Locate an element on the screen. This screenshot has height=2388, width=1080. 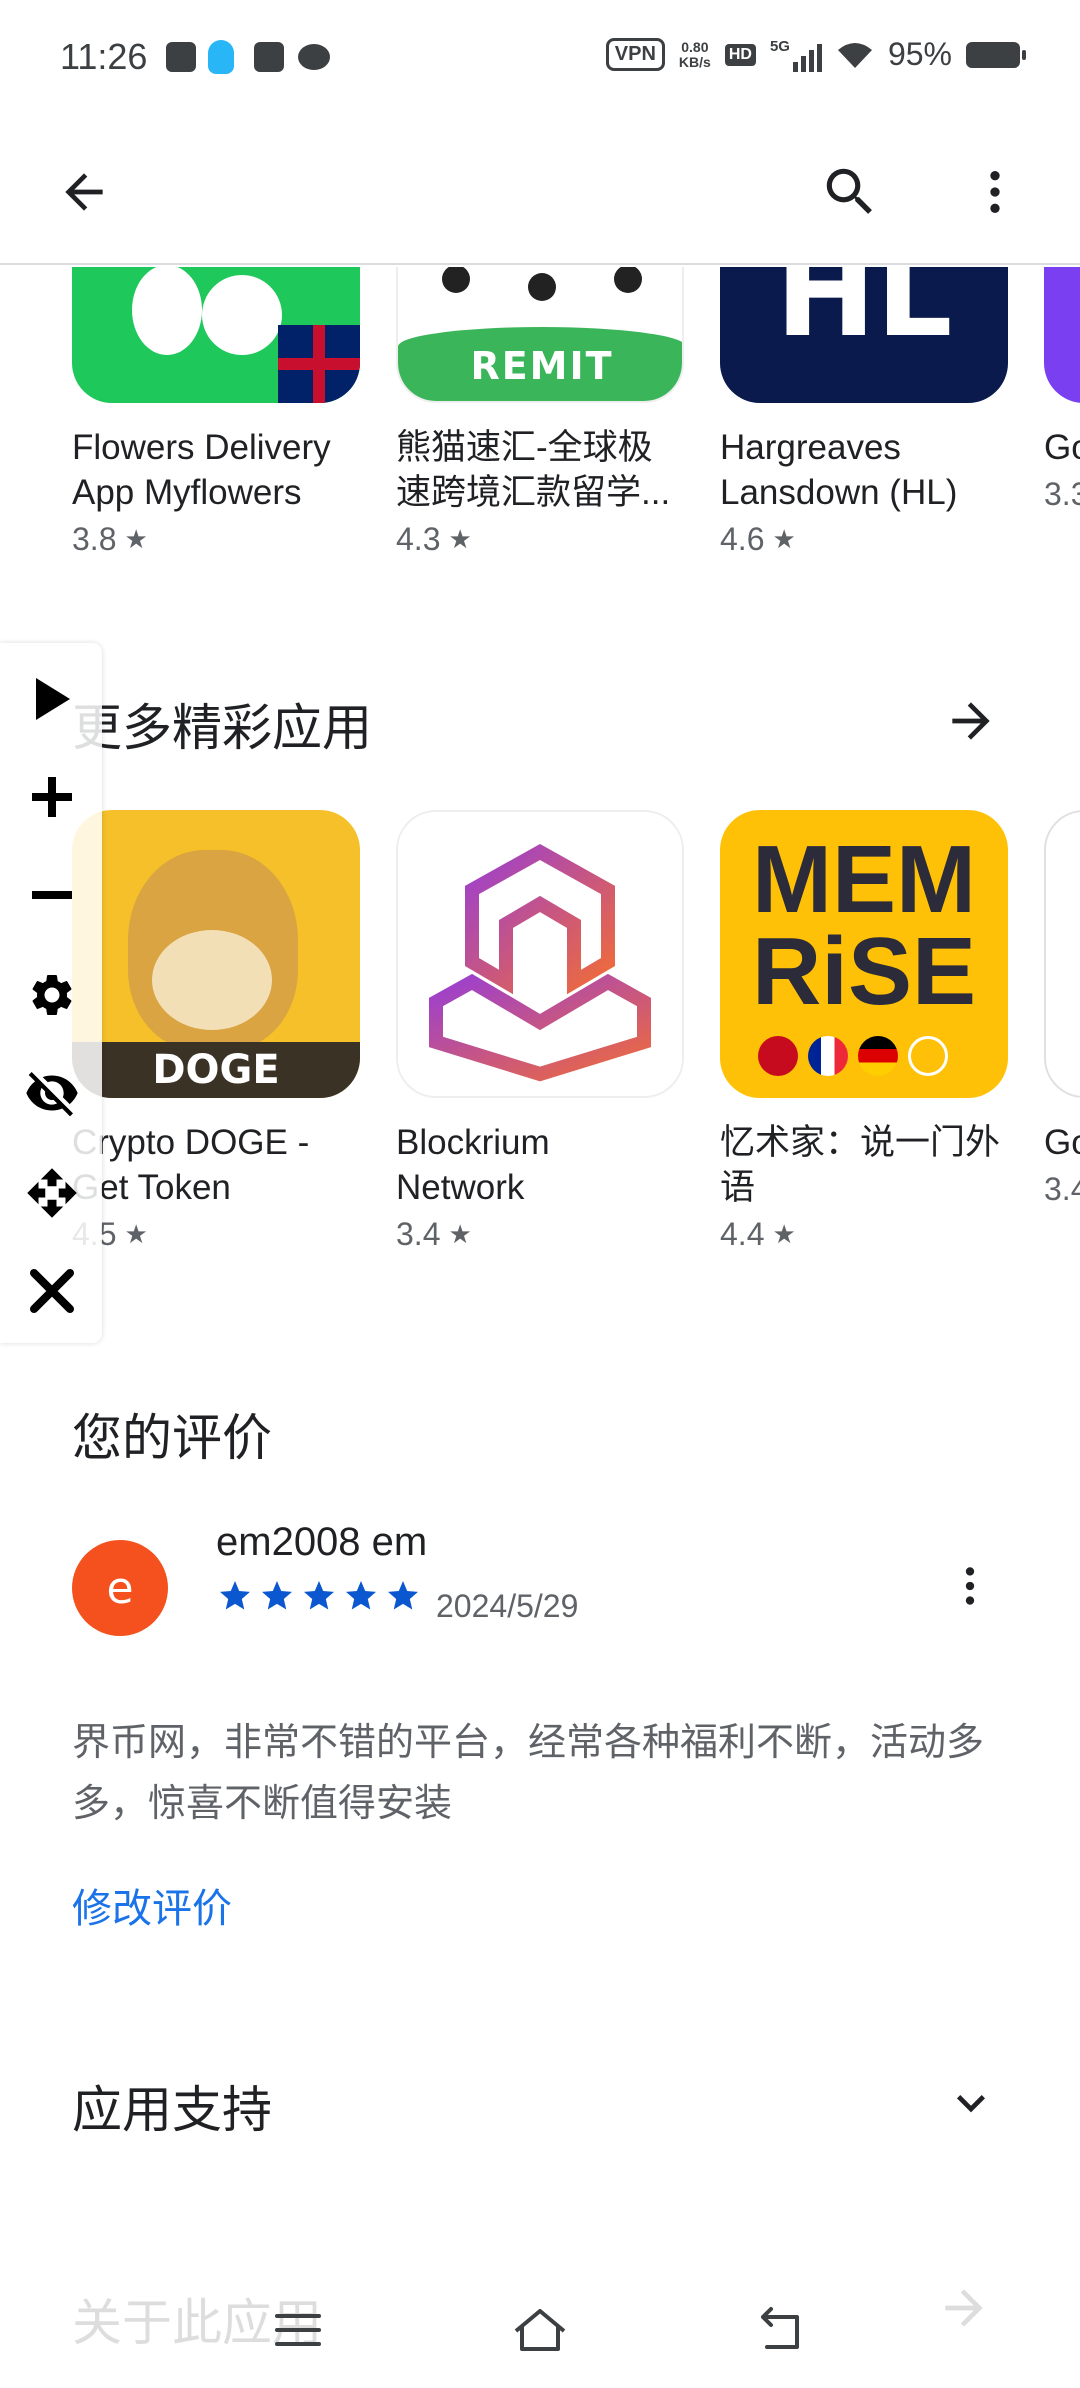
more-apps-arrow-button is located at coordinates (971, 721).